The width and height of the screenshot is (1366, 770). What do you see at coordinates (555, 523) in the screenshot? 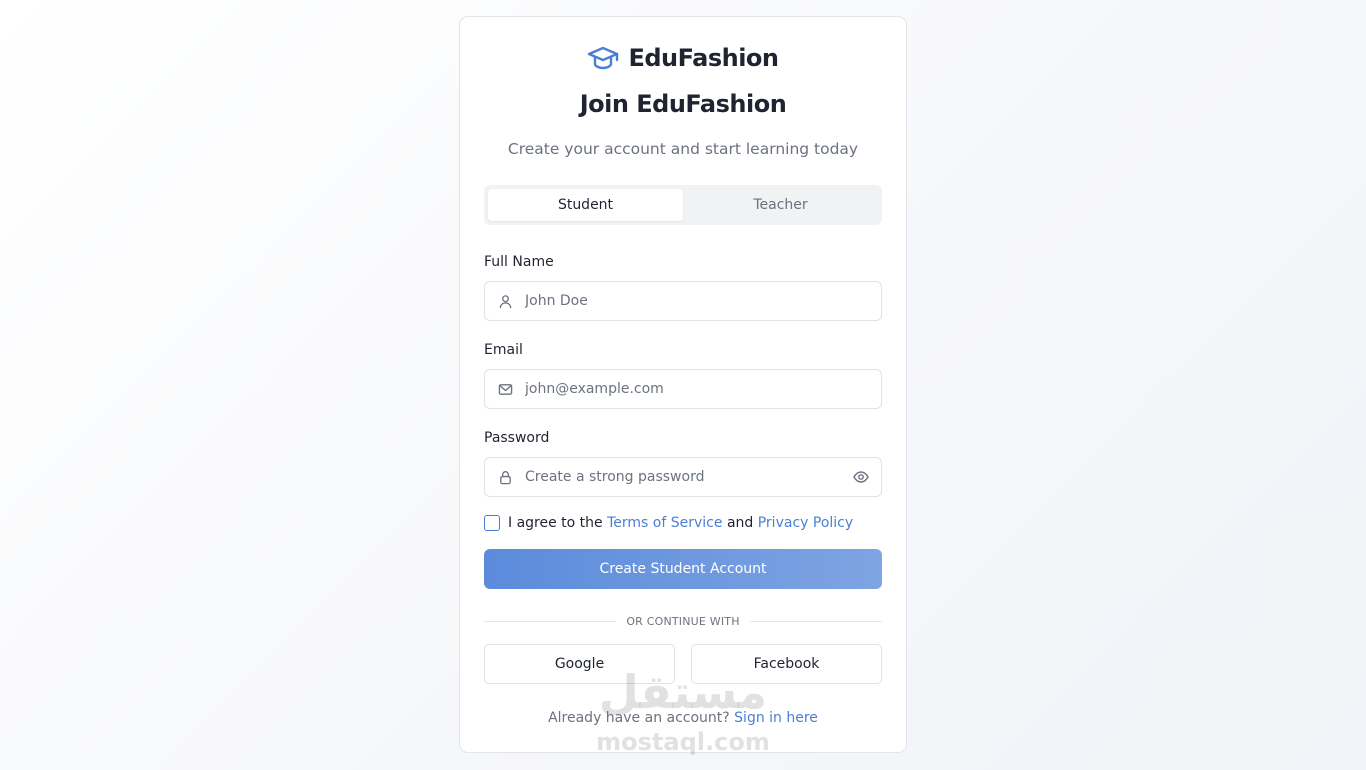
I see `agree-prefix: I agree to the` at bounding box center [555, 523].